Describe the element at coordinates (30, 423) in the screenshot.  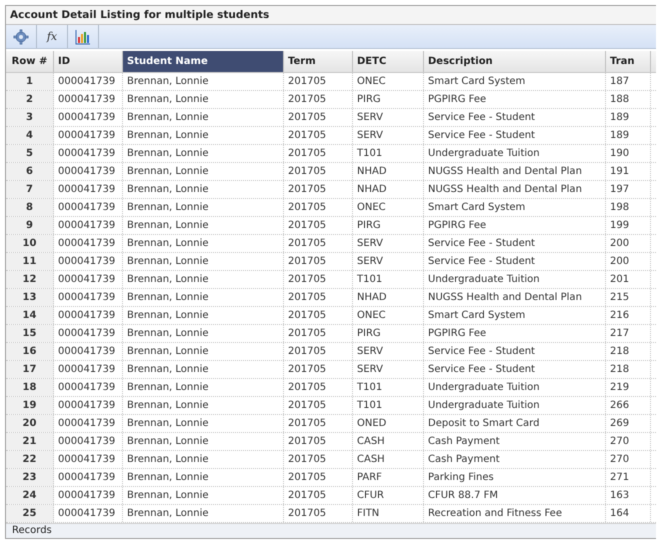
I see `row-number: 20` at that location.